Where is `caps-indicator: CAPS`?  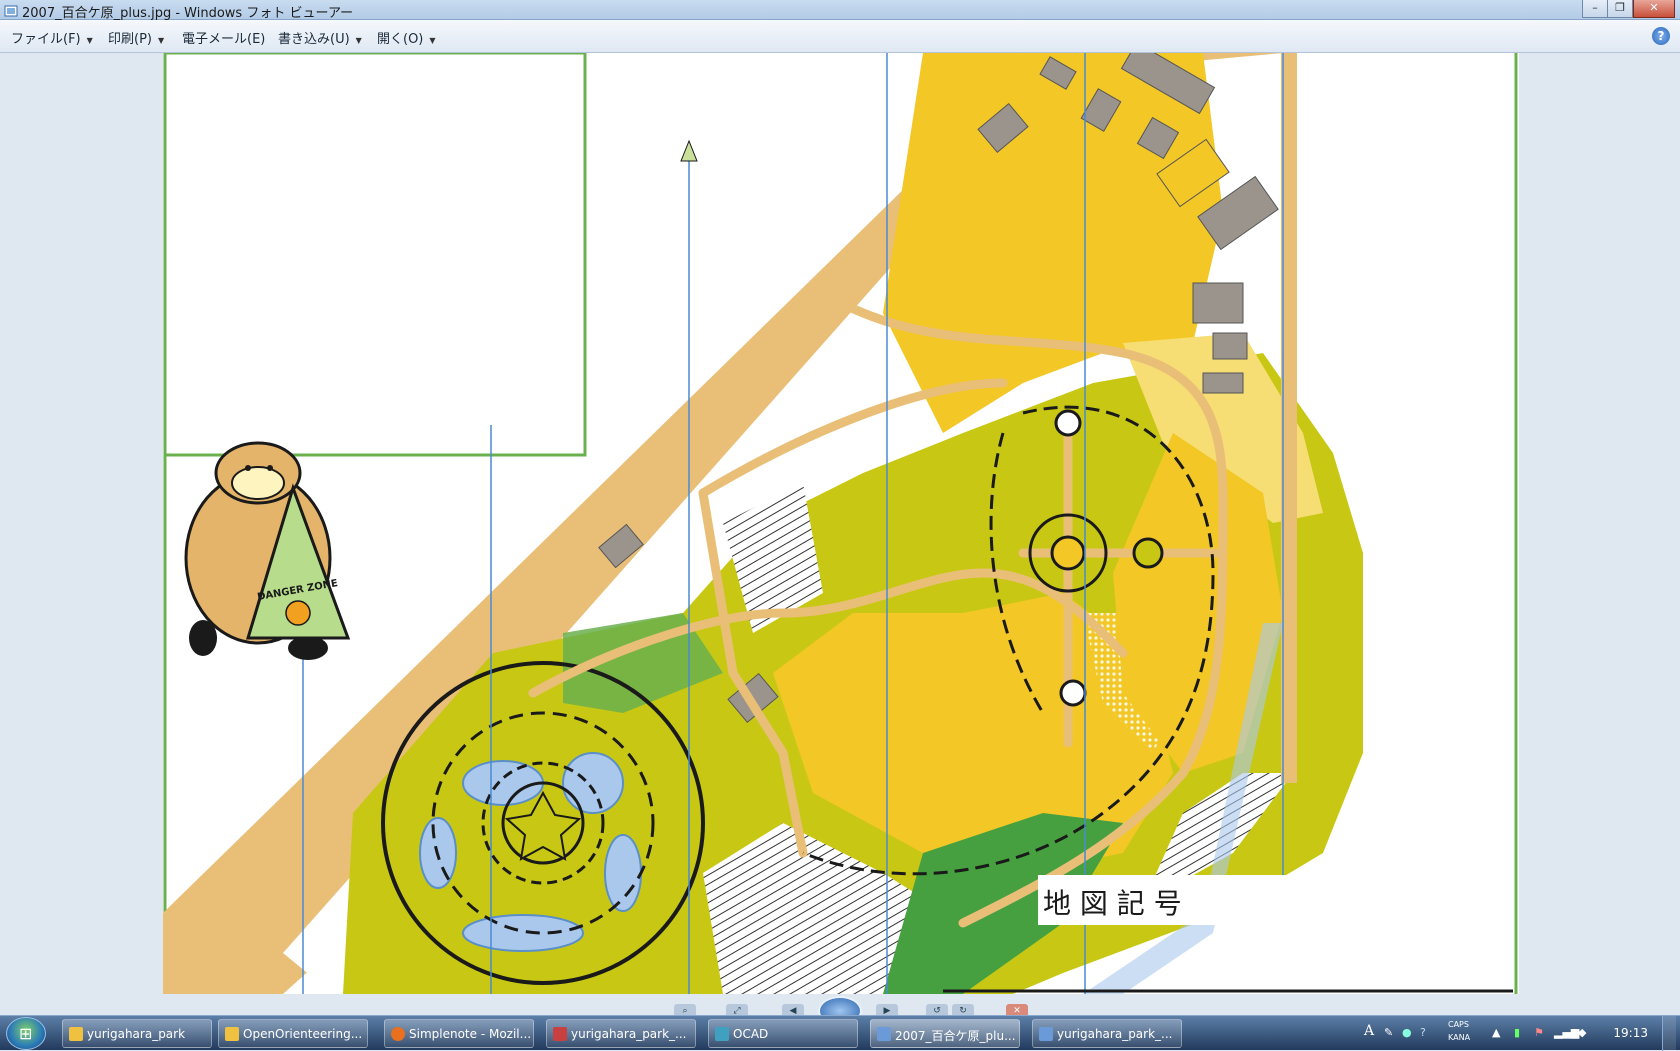
caps-indicator: CAPS is located at coordinates (1458, 1024).